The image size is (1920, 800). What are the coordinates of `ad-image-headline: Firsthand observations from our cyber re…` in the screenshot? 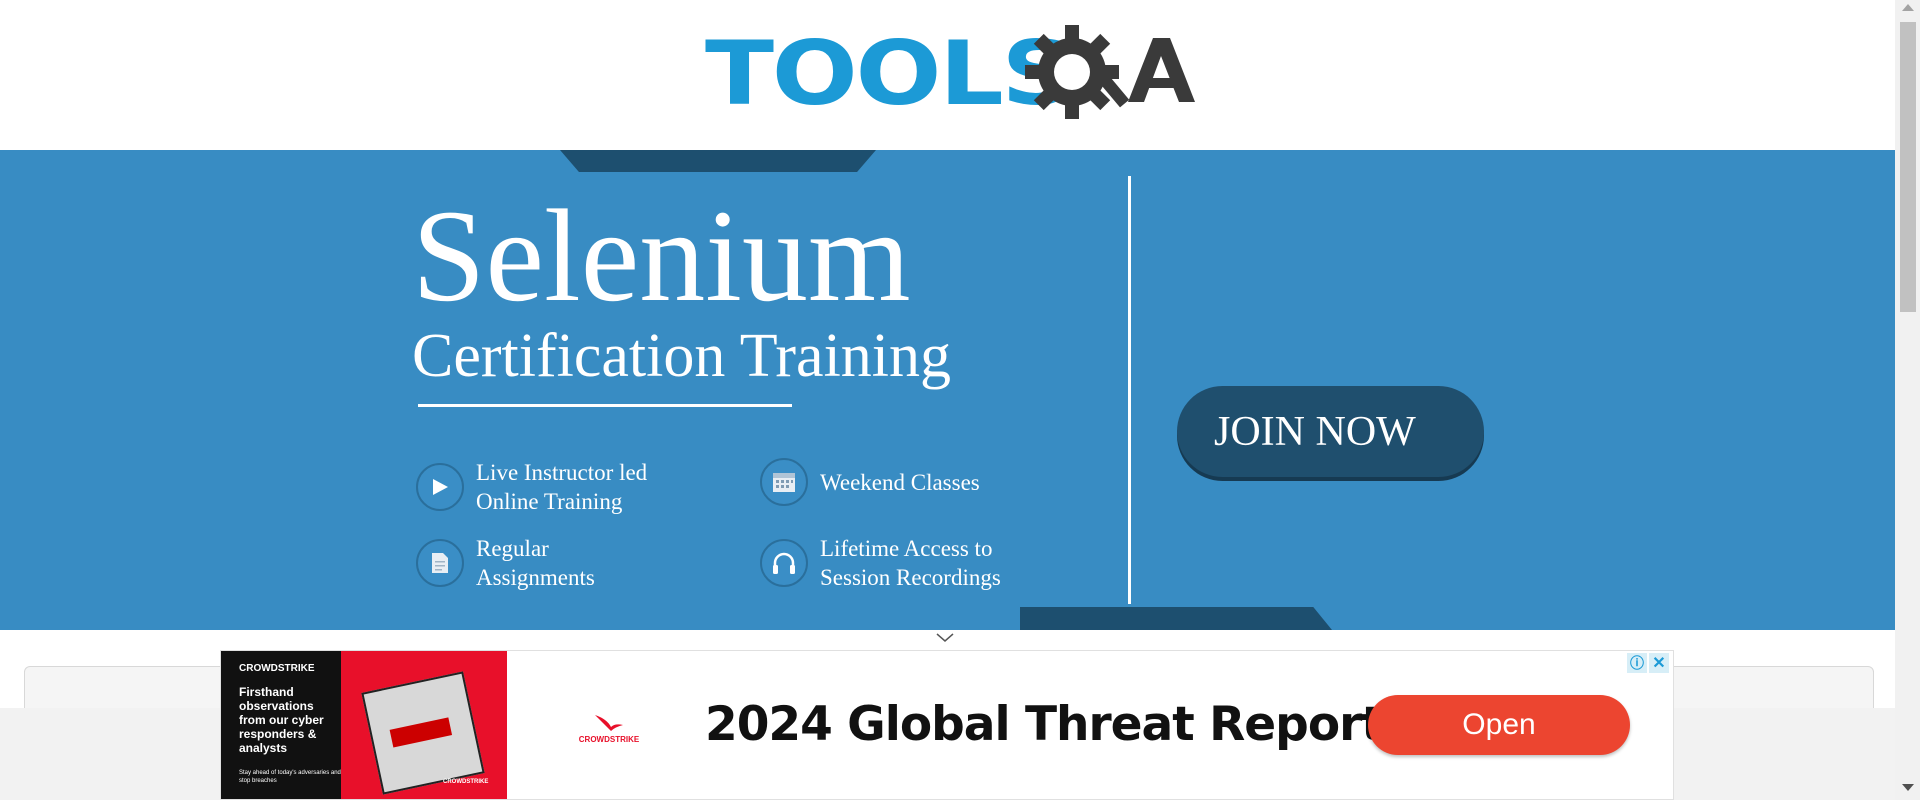 It's located at (281, 720).